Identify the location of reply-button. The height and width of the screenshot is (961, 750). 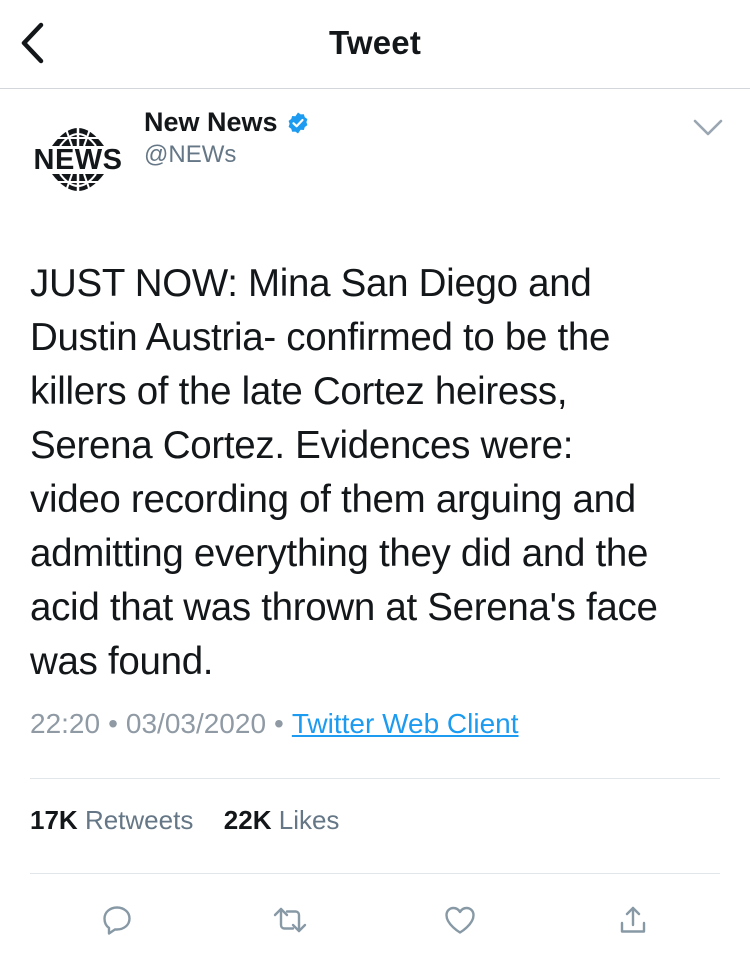
(117, 920).